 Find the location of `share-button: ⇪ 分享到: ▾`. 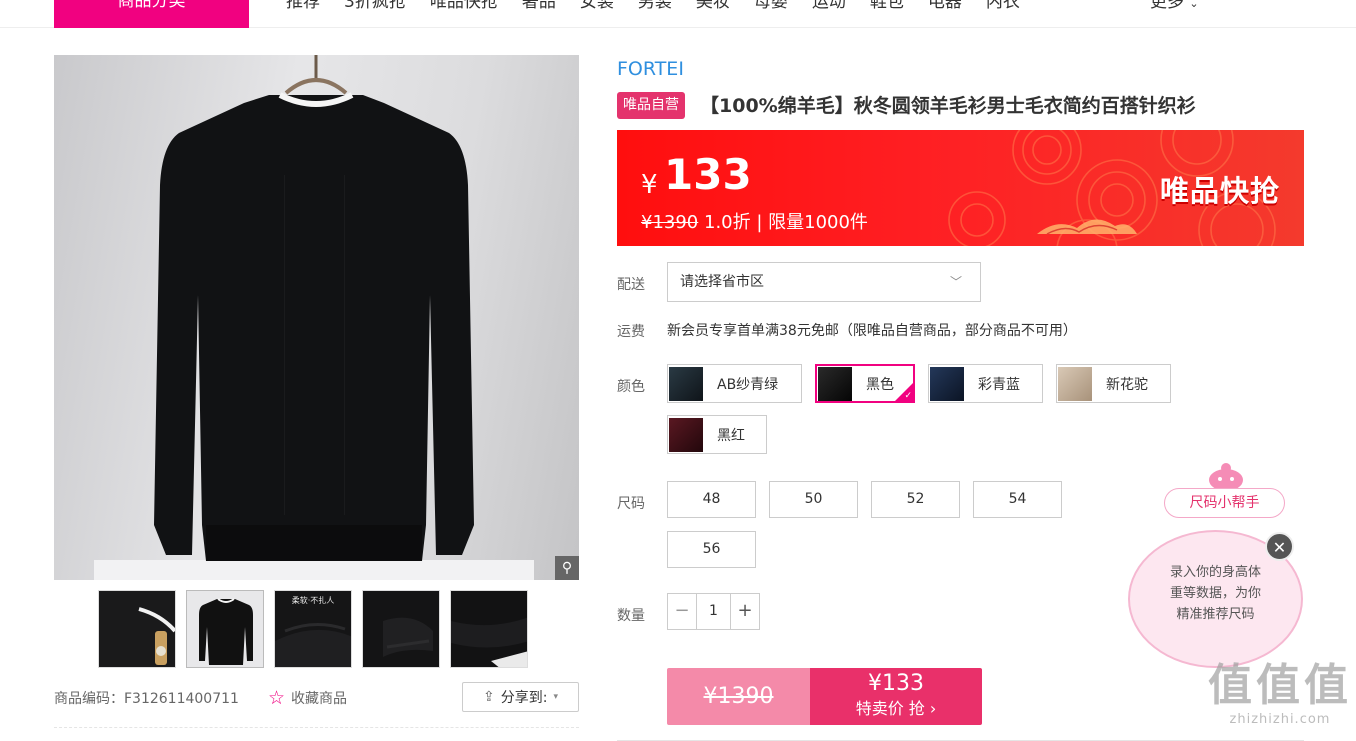

share-button: ⇪ 分享到: ▾ is located at coordinates (520, 697).